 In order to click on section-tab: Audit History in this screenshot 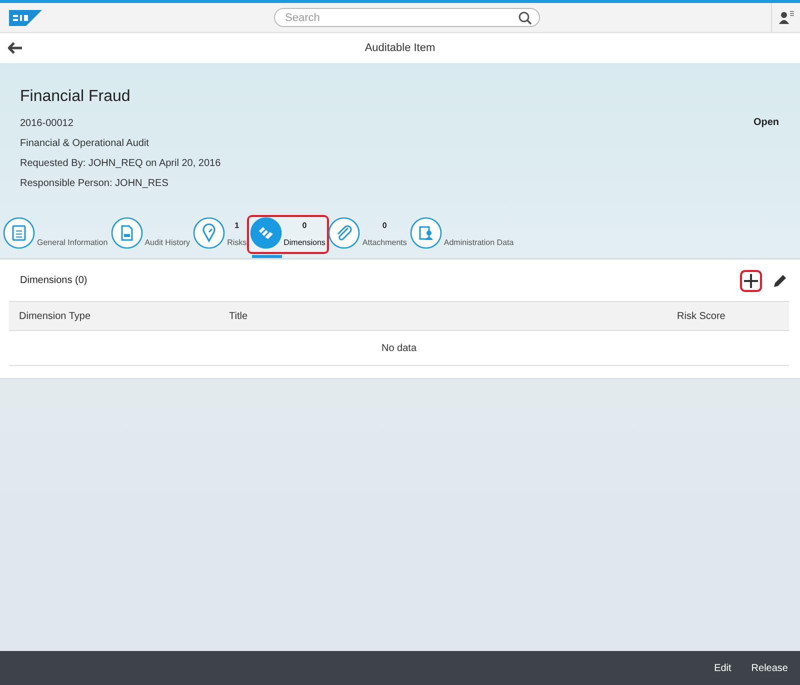, I will do `click(151, 234)`.